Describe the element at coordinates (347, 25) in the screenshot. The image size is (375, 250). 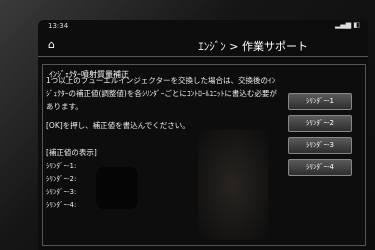
I see `status-icons: ▂▄▆ ◧` at that location.